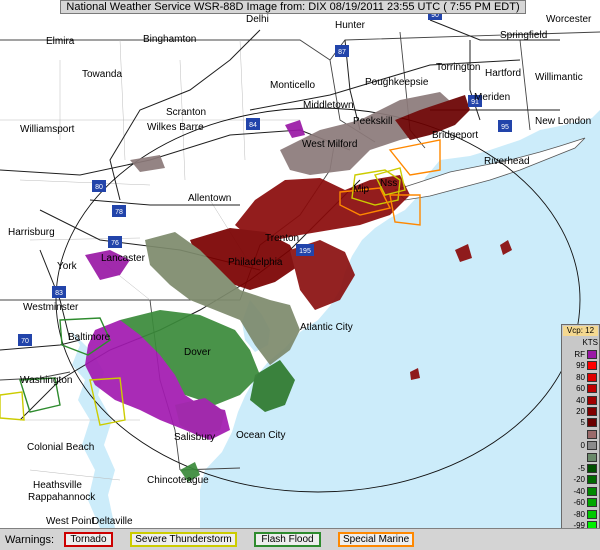  What do you see at coordinates (455, 135) in the screenshot?
I see `city-label: Bridgeport` at bounding box center [455, 135].